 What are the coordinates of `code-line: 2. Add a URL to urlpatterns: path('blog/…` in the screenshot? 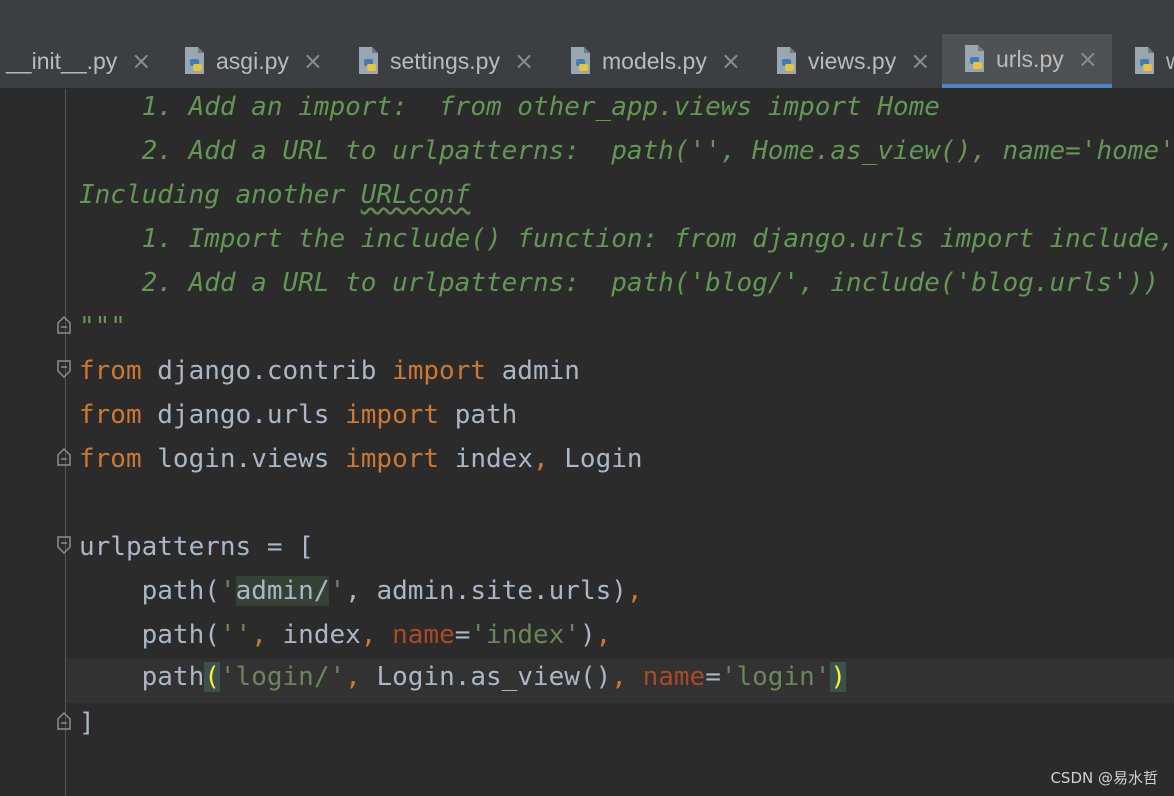 It's located at (619, 283).